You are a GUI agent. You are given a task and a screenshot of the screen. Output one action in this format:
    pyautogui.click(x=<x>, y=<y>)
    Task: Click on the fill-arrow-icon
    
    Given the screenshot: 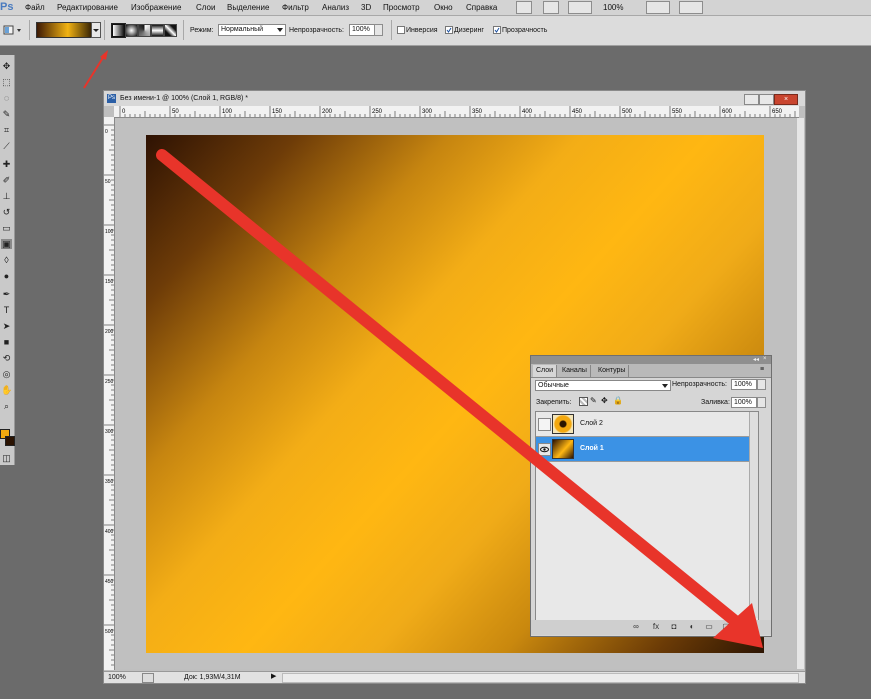 What is the action you would take?
    pyautogui.click(x=761, y=402)
    